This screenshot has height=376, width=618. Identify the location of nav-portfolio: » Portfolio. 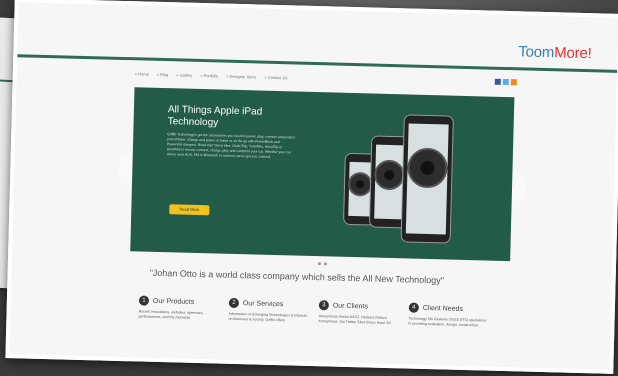
(209, 74).